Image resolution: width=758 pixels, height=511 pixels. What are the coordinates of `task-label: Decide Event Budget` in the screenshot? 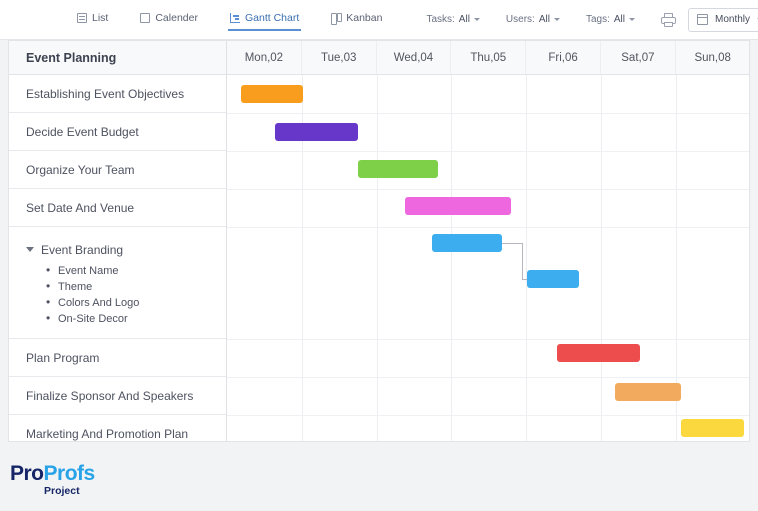 It's located at (82, 131).